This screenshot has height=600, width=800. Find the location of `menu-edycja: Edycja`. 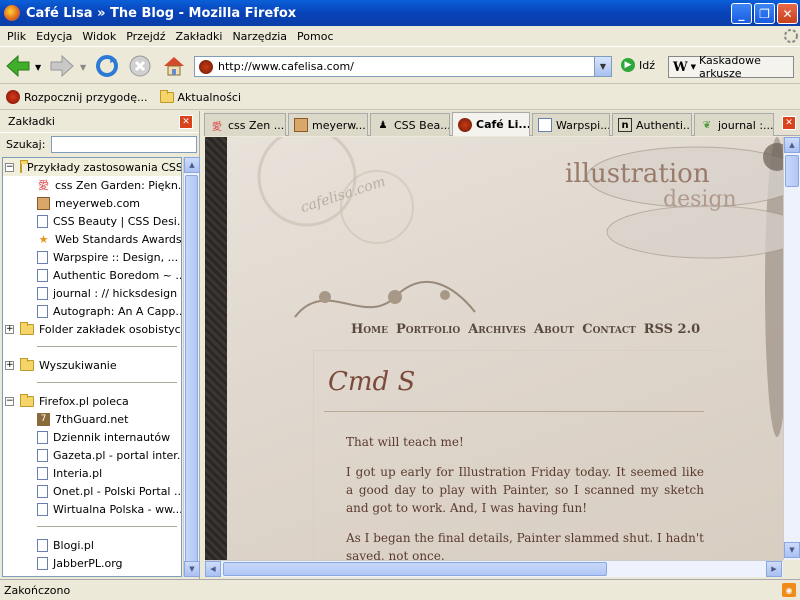

menu-edycja: Edycja is located at coordinates (54, 36).